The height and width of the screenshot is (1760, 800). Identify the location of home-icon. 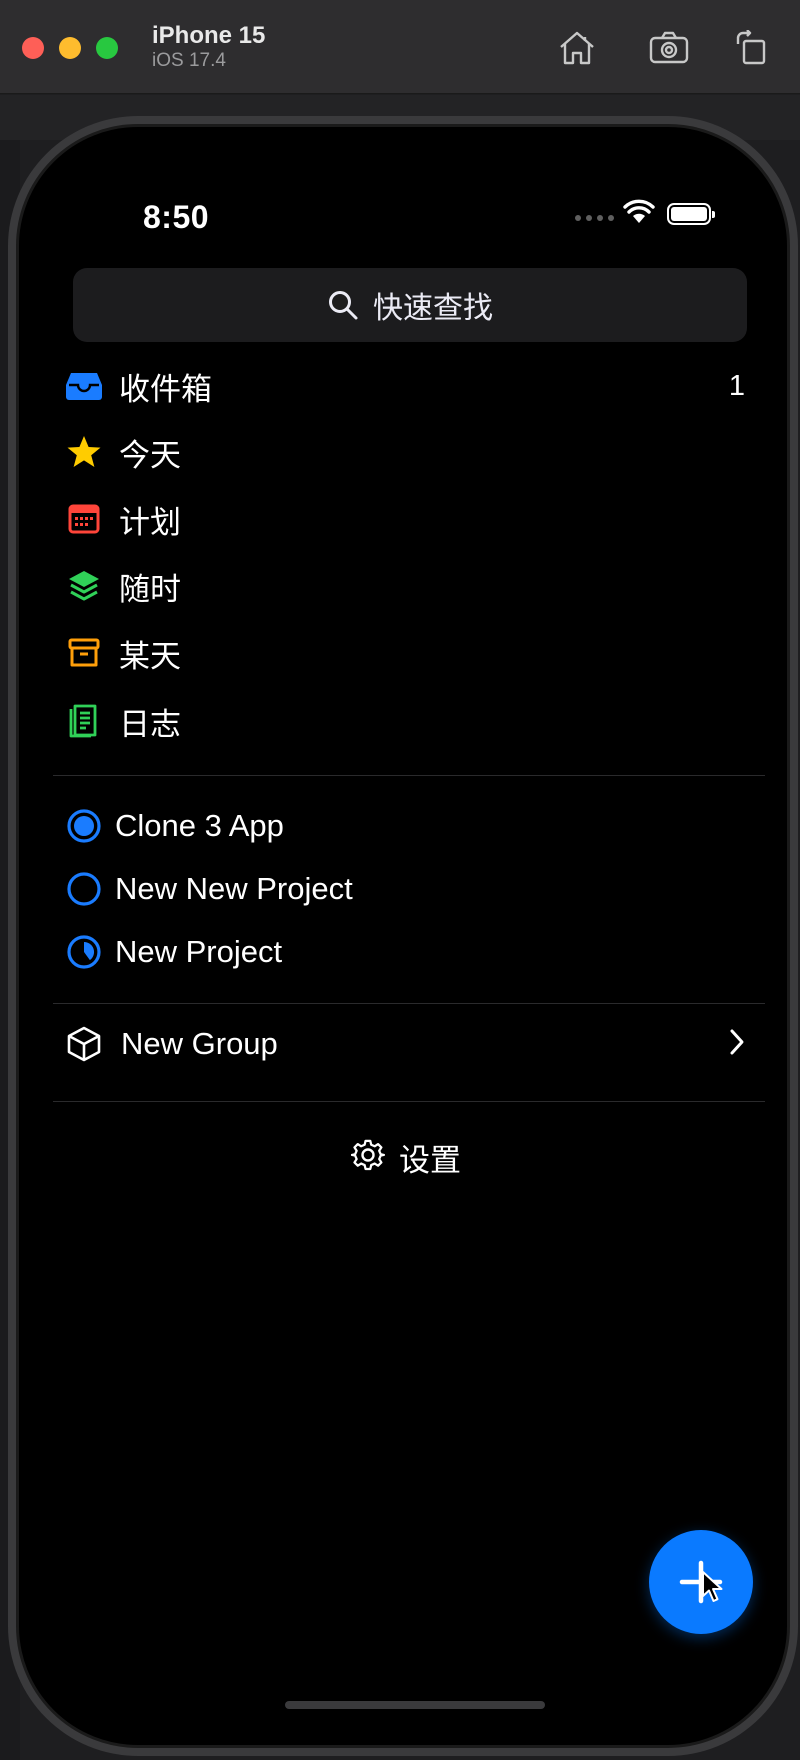
(577, 48).